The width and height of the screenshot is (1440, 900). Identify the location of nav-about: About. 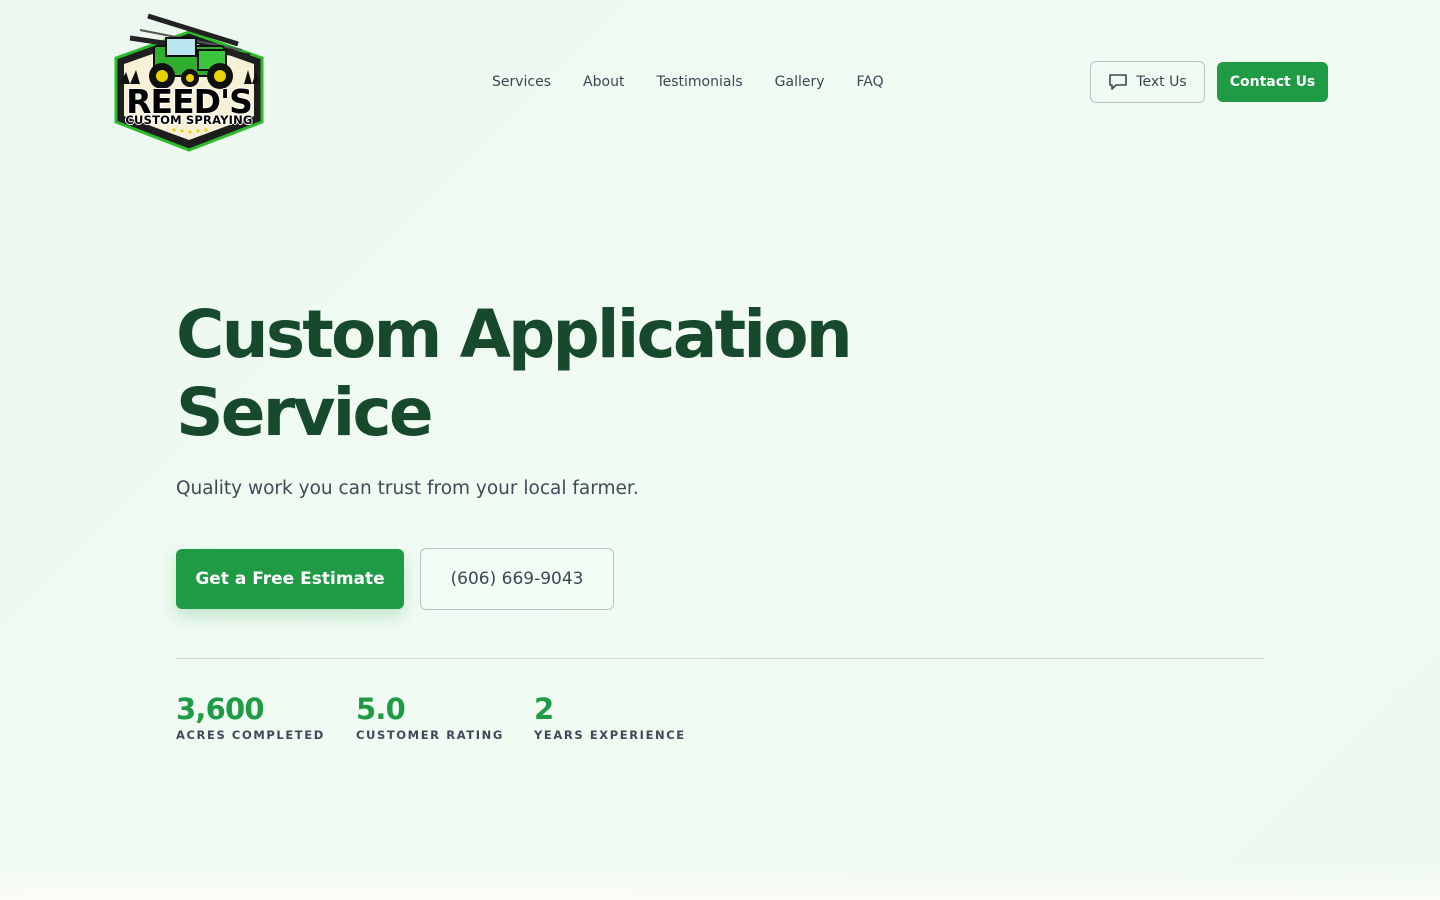
(603, 82).